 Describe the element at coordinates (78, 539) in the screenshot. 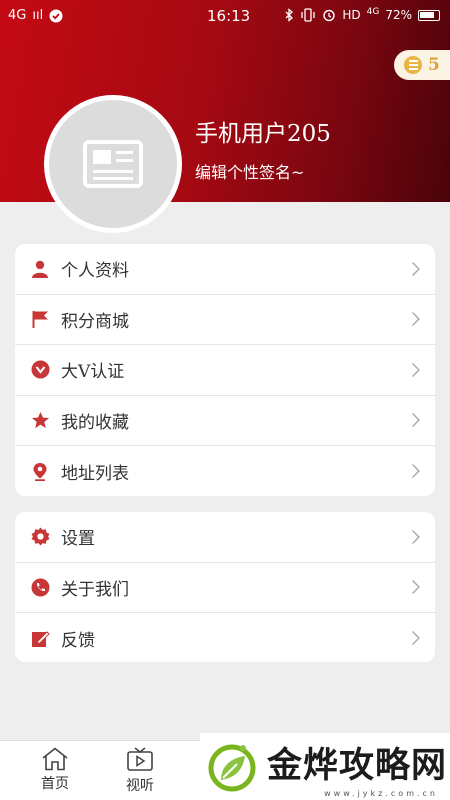

I see `menu-item-label: 设置` at that location.